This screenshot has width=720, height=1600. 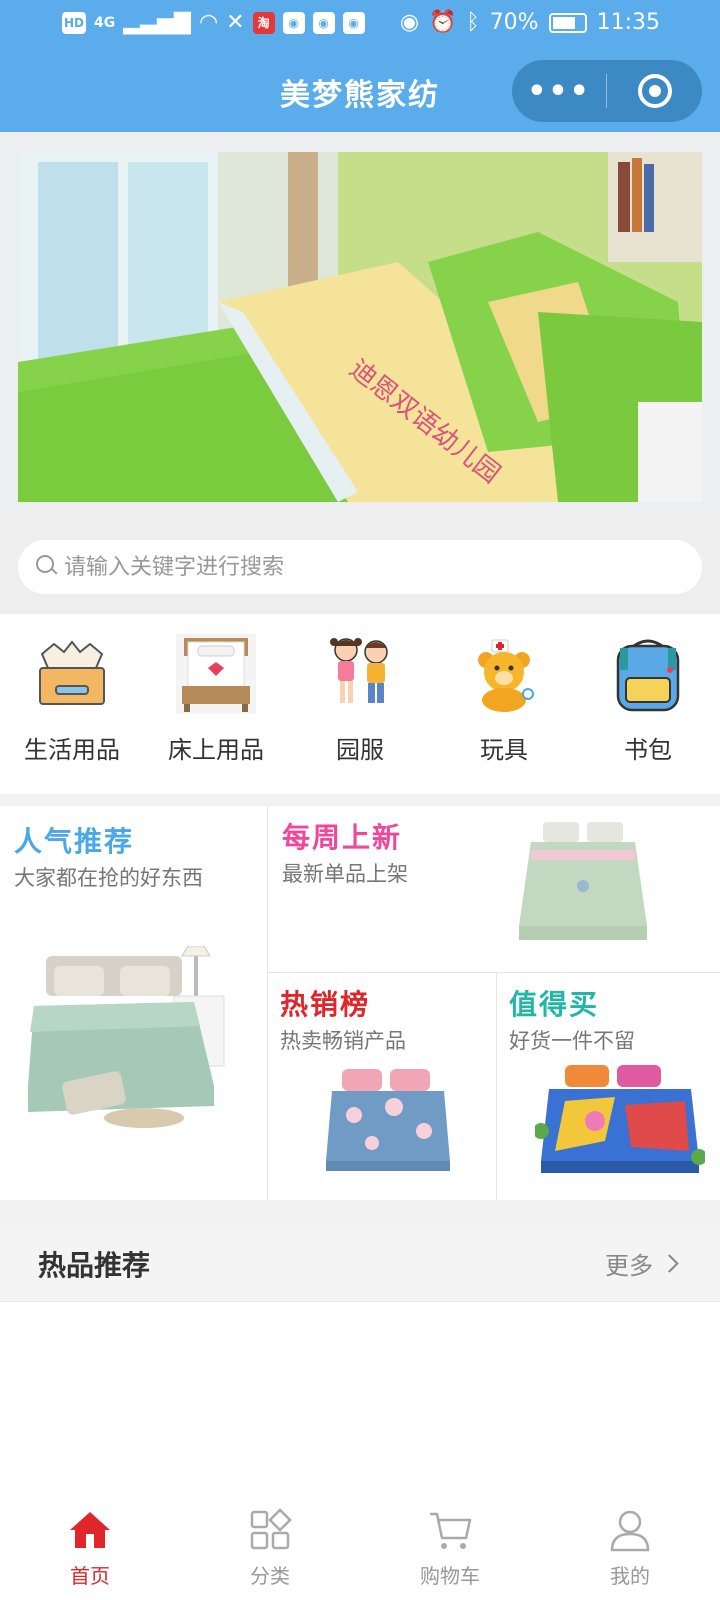 I want to click on baidu-icon-2: ◉, so click(x=323, y=22).